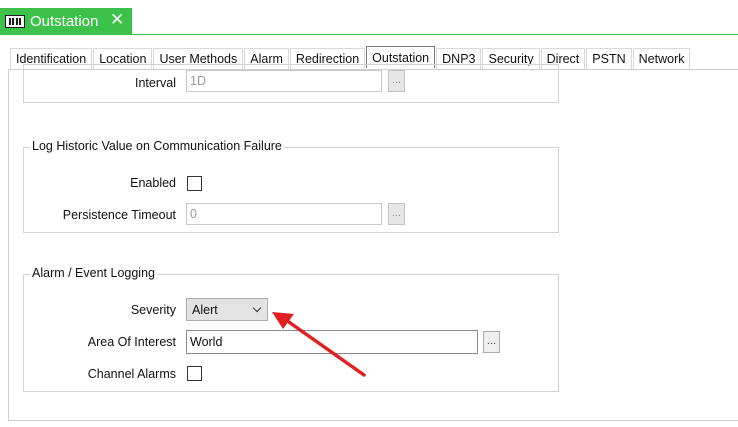  Describe the element at coordinates (194, 183) in the screenshot. I see `enabled-checkbox` at that location.